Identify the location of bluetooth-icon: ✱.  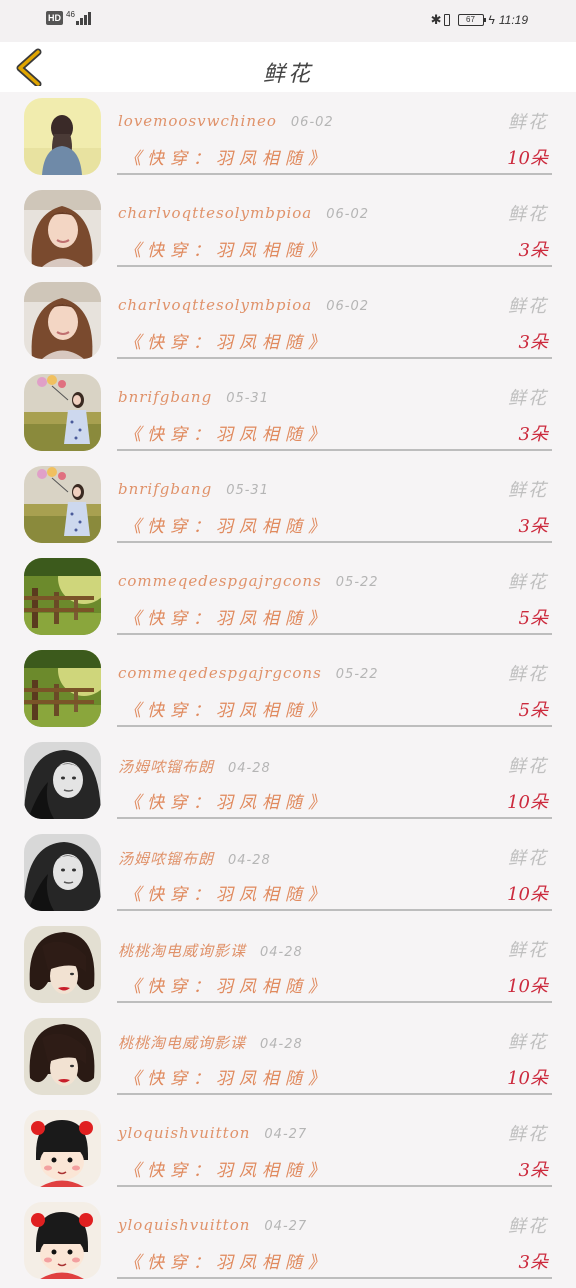
(436, 19).